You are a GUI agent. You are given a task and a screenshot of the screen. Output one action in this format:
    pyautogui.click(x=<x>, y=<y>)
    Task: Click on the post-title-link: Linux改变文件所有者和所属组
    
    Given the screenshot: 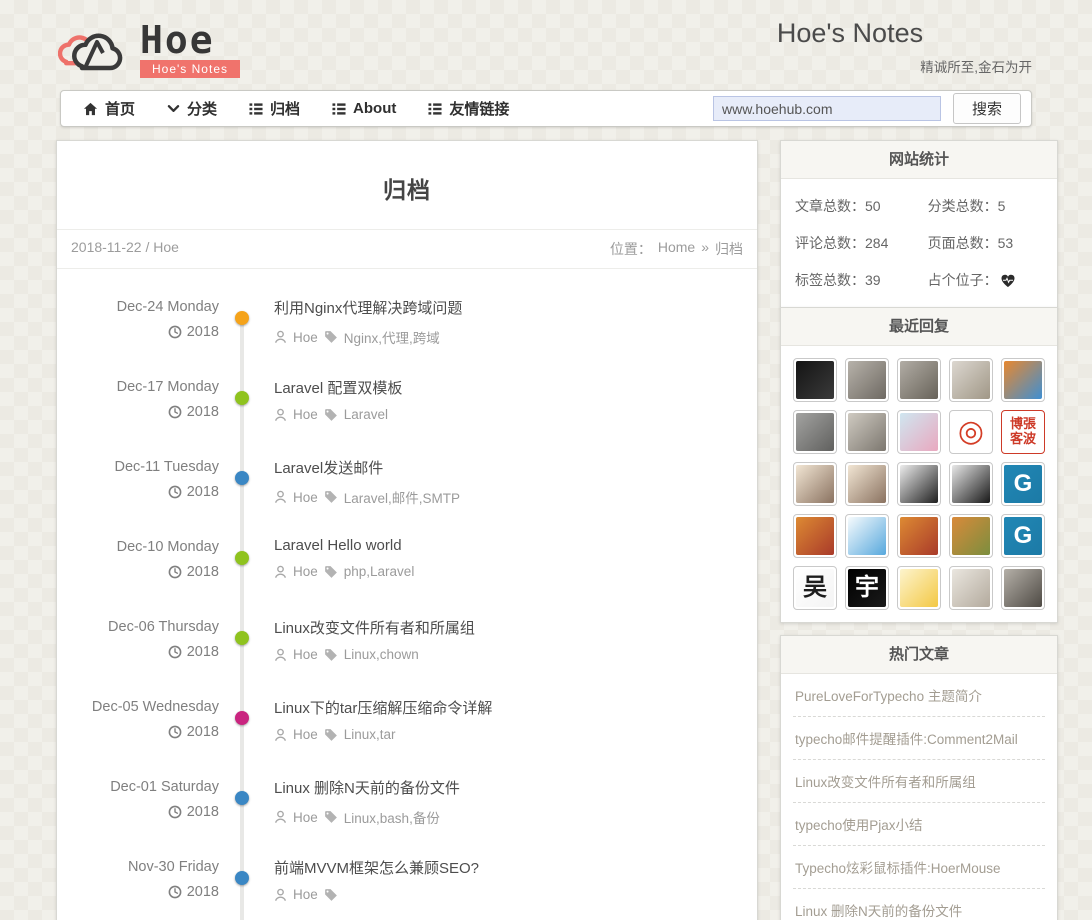 What is the action you would take?
    pyautogui.click(x=374, y=627)
    